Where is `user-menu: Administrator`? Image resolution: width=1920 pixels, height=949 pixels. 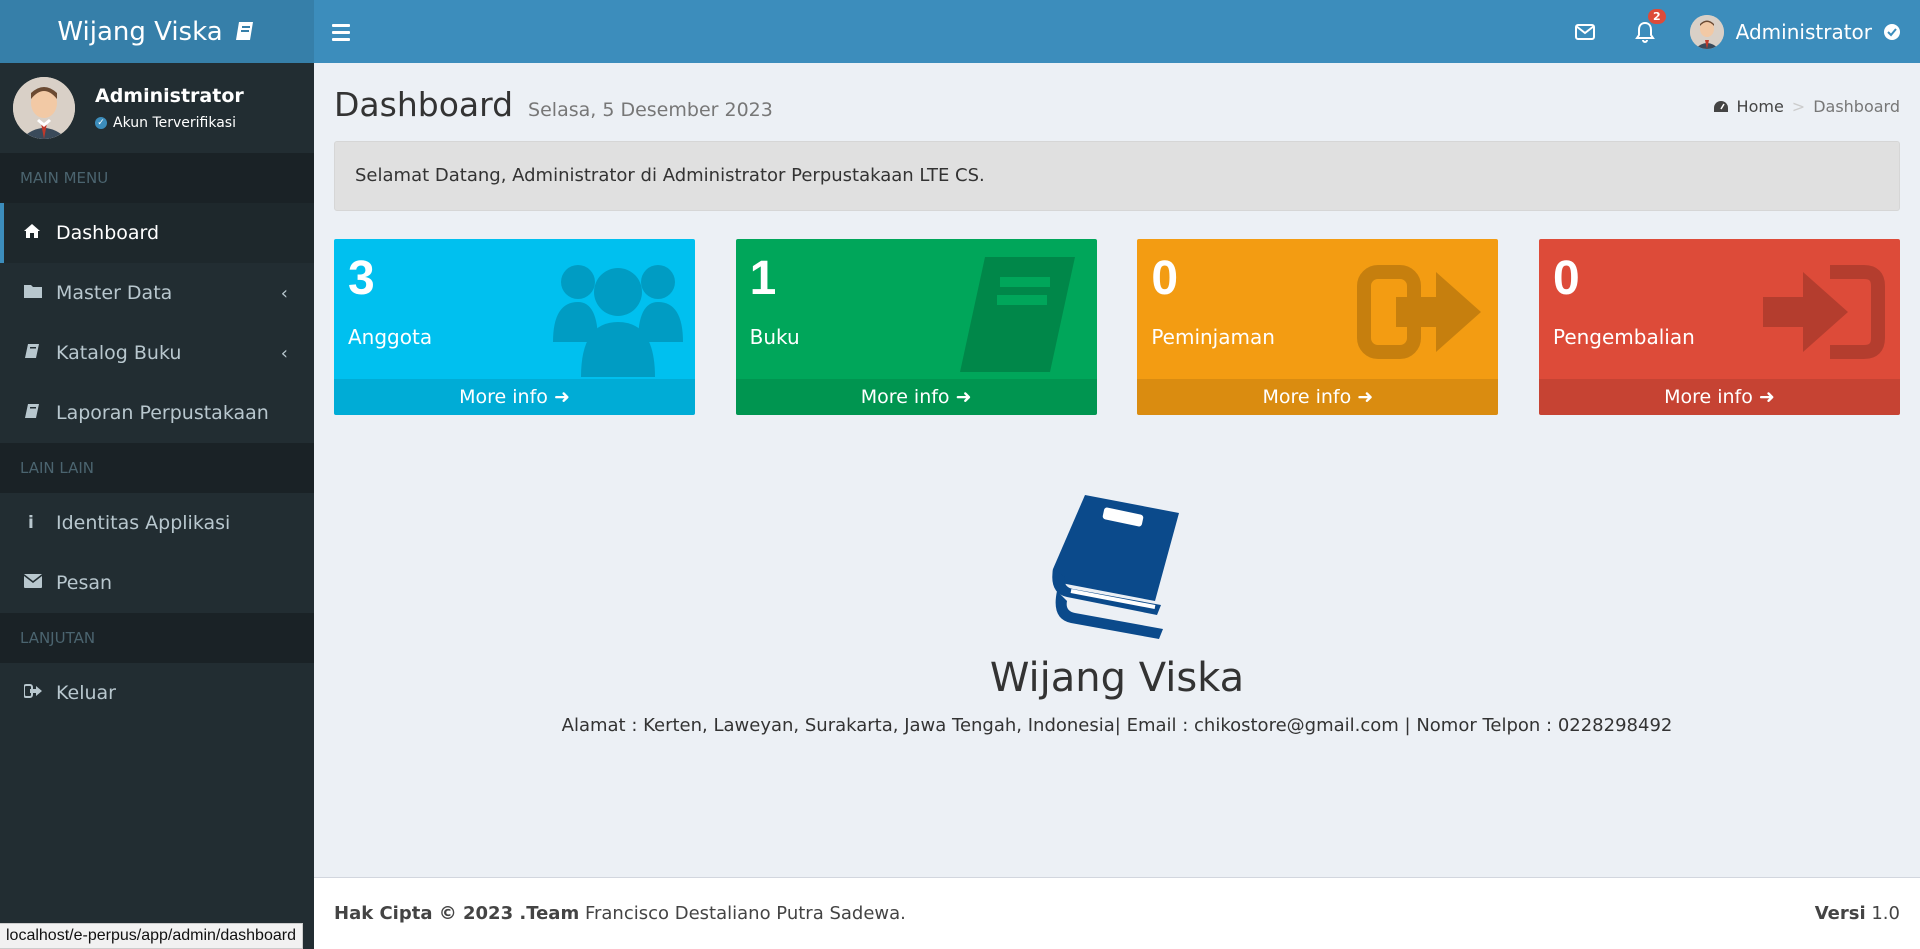
user-menu: Administrator is located at coordinates (1794, 31).